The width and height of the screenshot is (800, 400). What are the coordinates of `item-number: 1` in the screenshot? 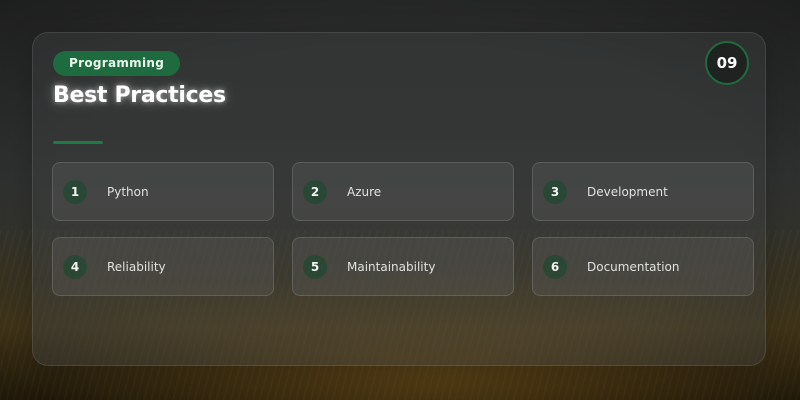 It's located at (75, 191).